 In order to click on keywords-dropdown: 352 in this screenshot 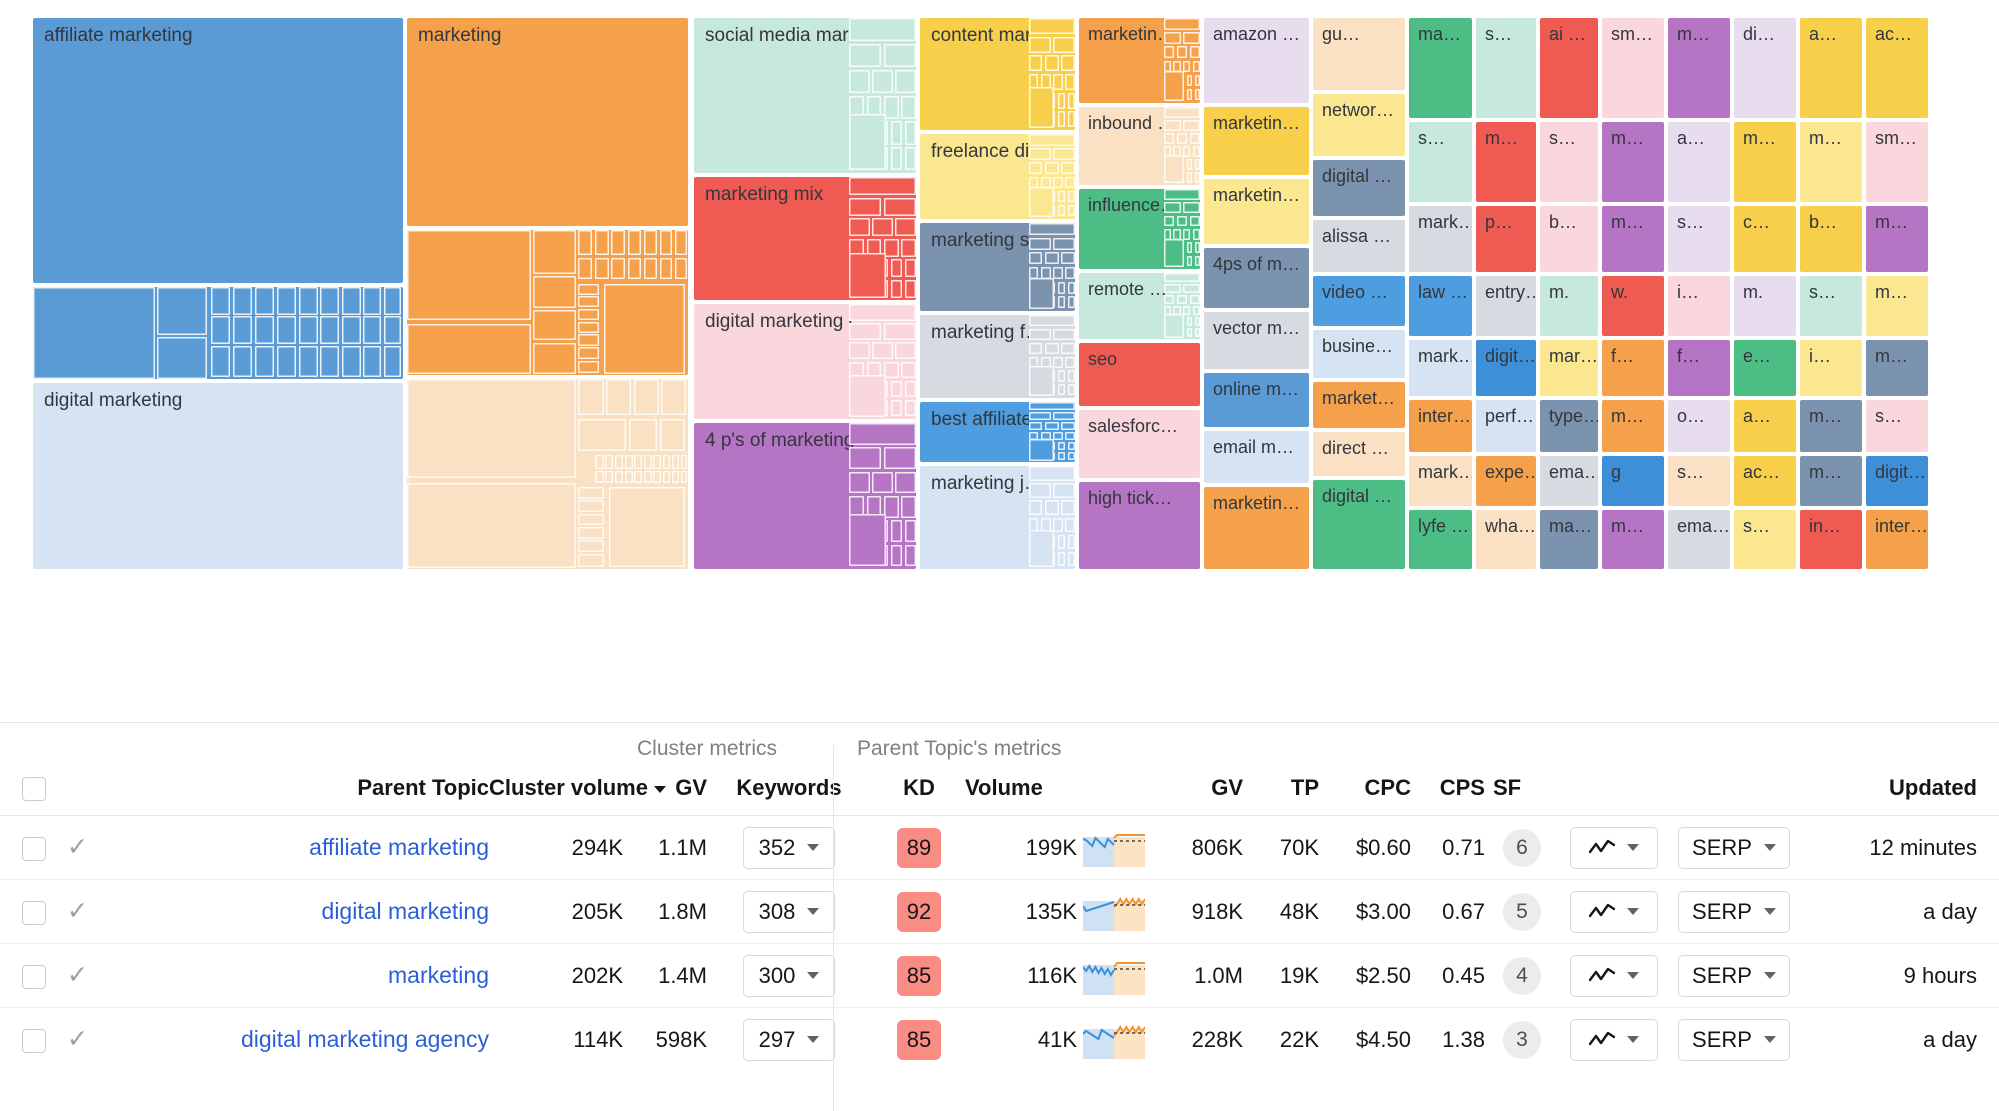, I will do `click(789, 847)`.